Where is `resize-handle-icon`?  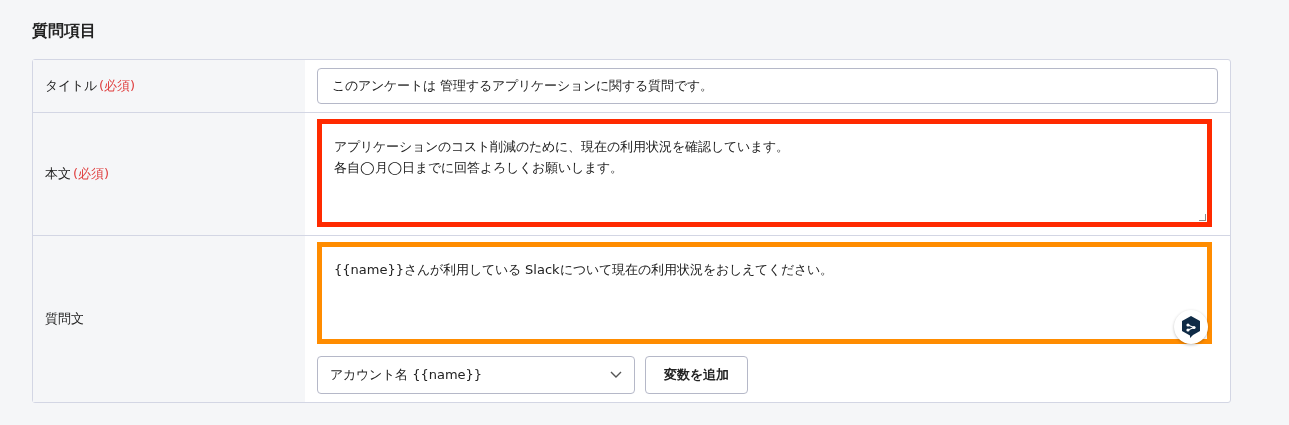
resize-handle-icon is located at coordinates (1202, 217).